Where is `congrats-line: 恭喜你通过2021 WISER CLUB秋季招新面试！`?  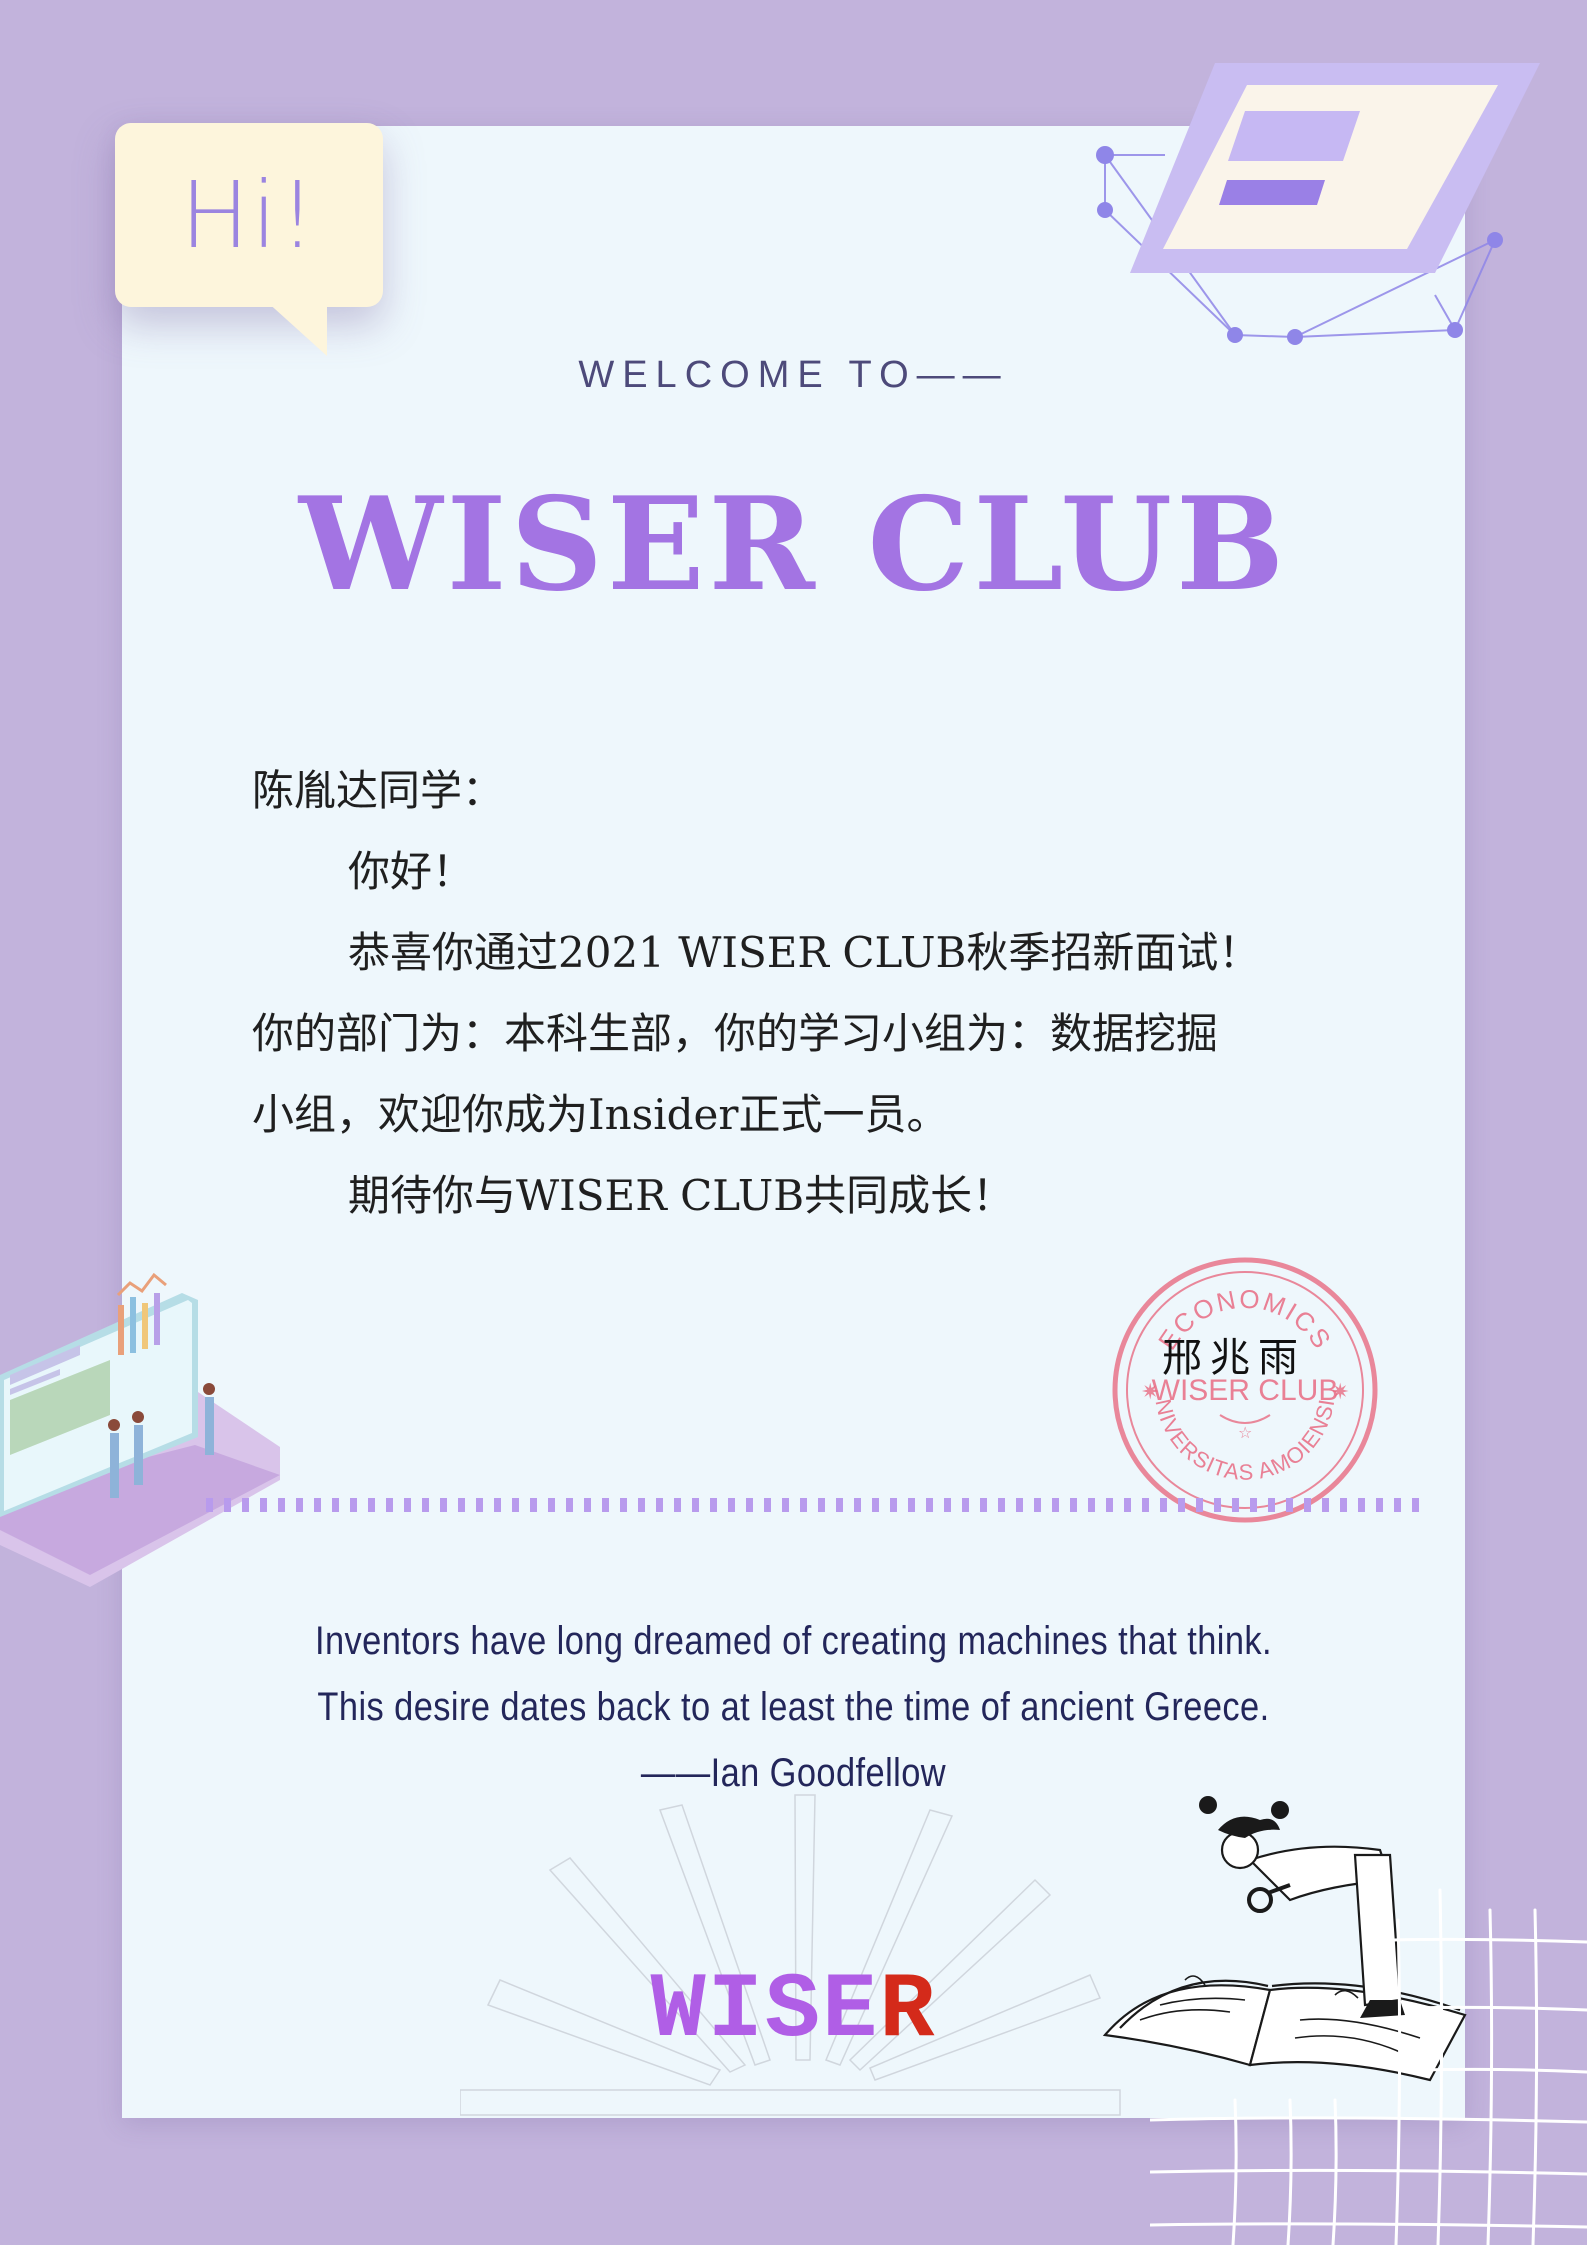
congrats-line: 恭喜你通过2021 WISER CLUB秋季招新面试！ is located at coordinates (804, 952).